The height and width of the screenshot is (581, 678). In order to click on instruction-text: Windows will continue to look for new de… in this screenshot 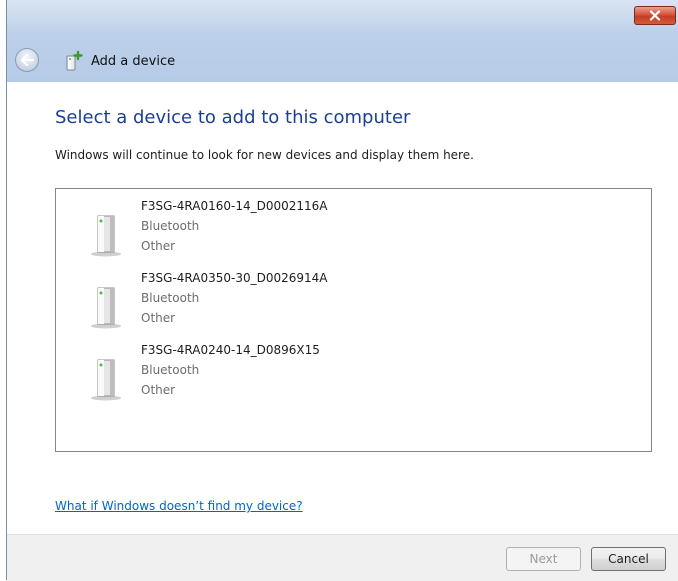, I will do `click(264, 155)`.